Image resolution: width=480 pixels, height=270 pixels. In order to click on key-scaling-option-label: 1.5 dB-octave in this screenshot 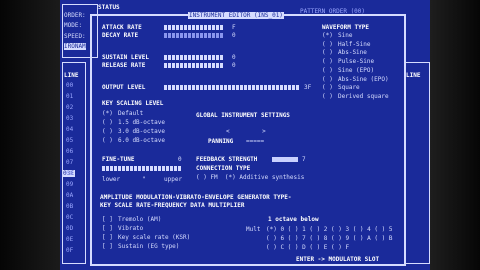, I will do `click(141, 122)`.